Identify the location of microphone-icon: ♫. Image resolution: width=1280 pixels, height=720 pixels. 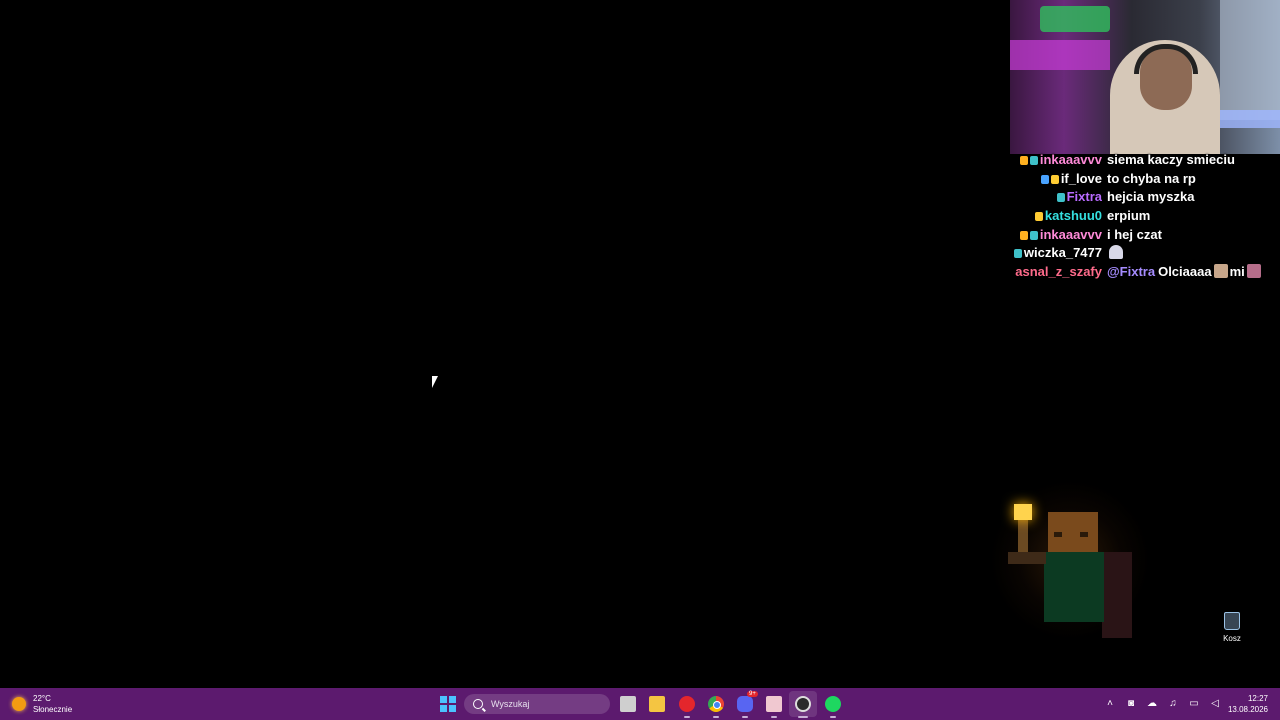
(1173, 704).